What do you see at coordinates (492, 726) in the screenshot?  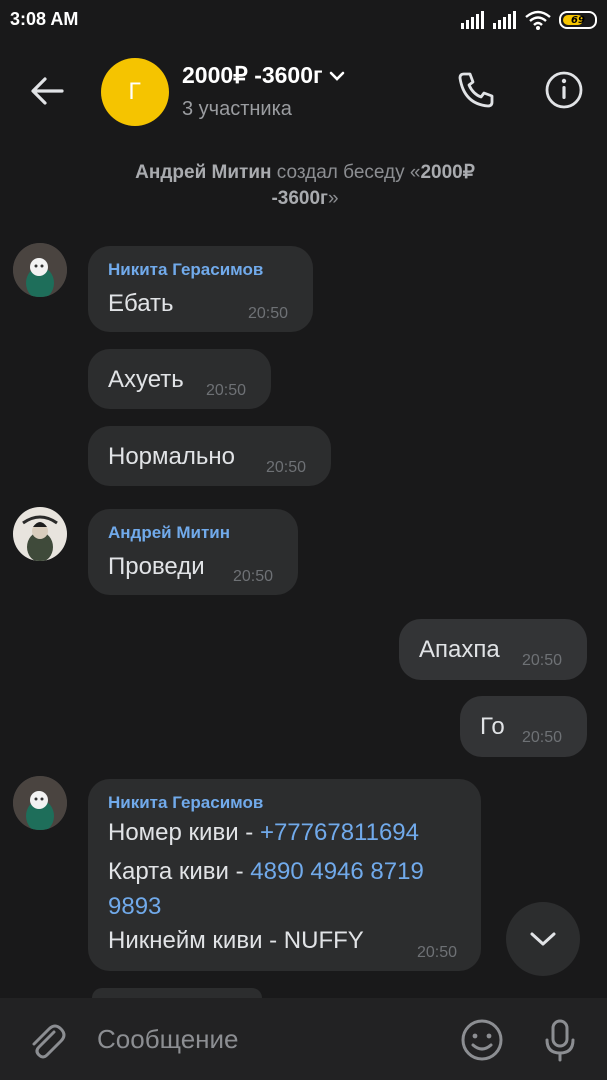 I see `message-text: Го` at bounding box center [492, 726].